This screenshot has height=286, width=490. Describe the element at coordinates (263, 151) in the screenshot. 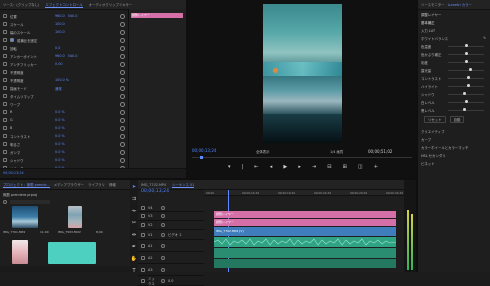

I see `program-fit-dropdown: 全体表示` at that location.